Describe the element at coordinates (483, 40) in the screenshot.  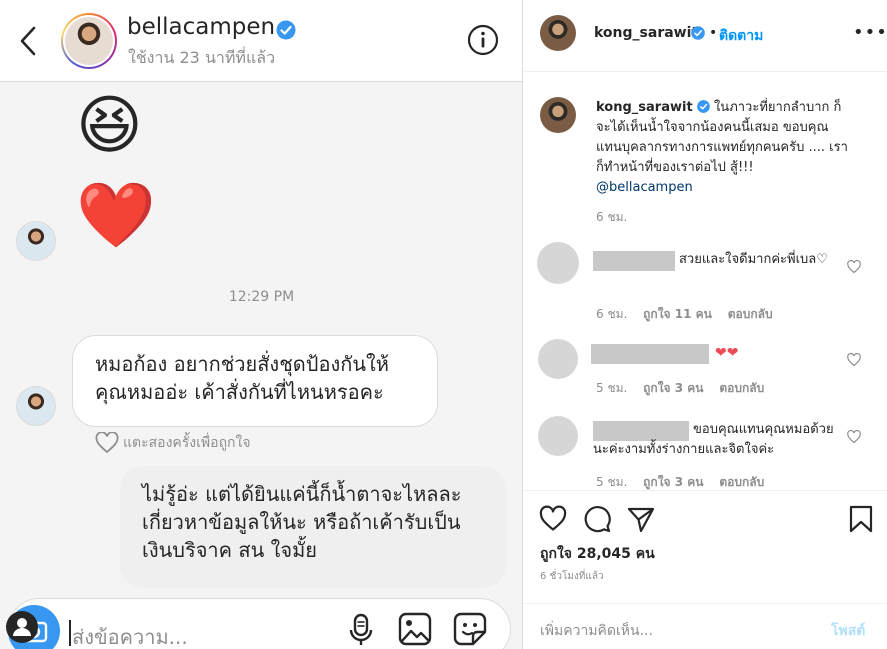
I see `info-icon` at that location.